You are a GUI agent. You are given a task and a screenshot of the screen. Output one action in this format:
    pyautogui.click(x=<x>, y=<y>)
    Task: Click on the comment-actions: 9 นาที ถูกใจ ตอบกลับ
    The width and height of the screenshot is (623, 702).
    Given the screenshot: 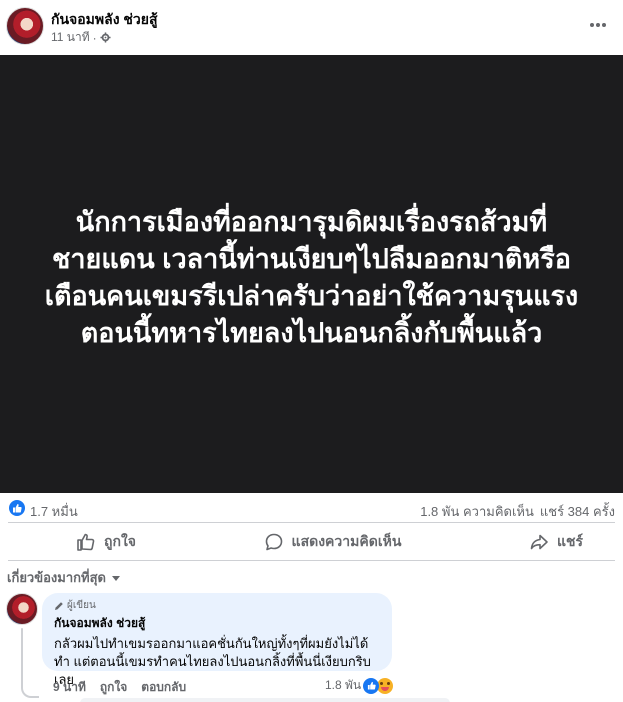 What is the action you would take?
    pyautogui.click(x=119, y=687)
    